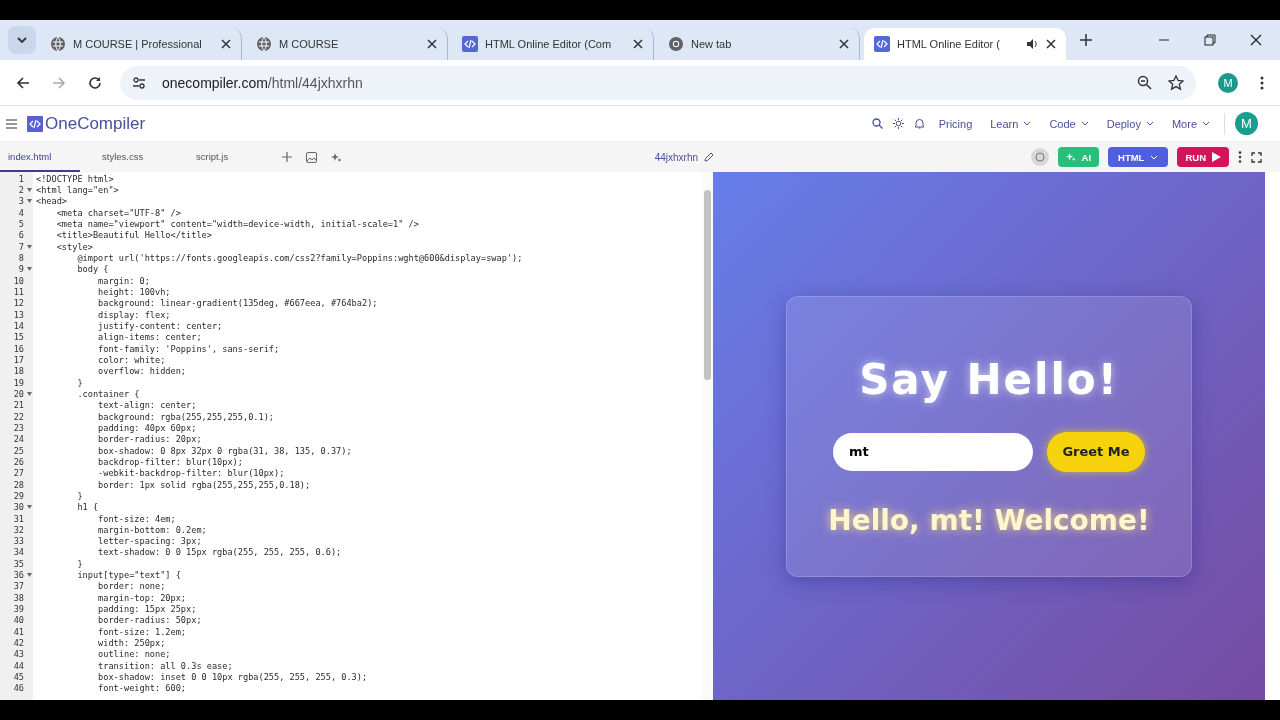 The height and width of the screenshot is (720, 1280). I want to click on circle-icon, so click(1039, 157).